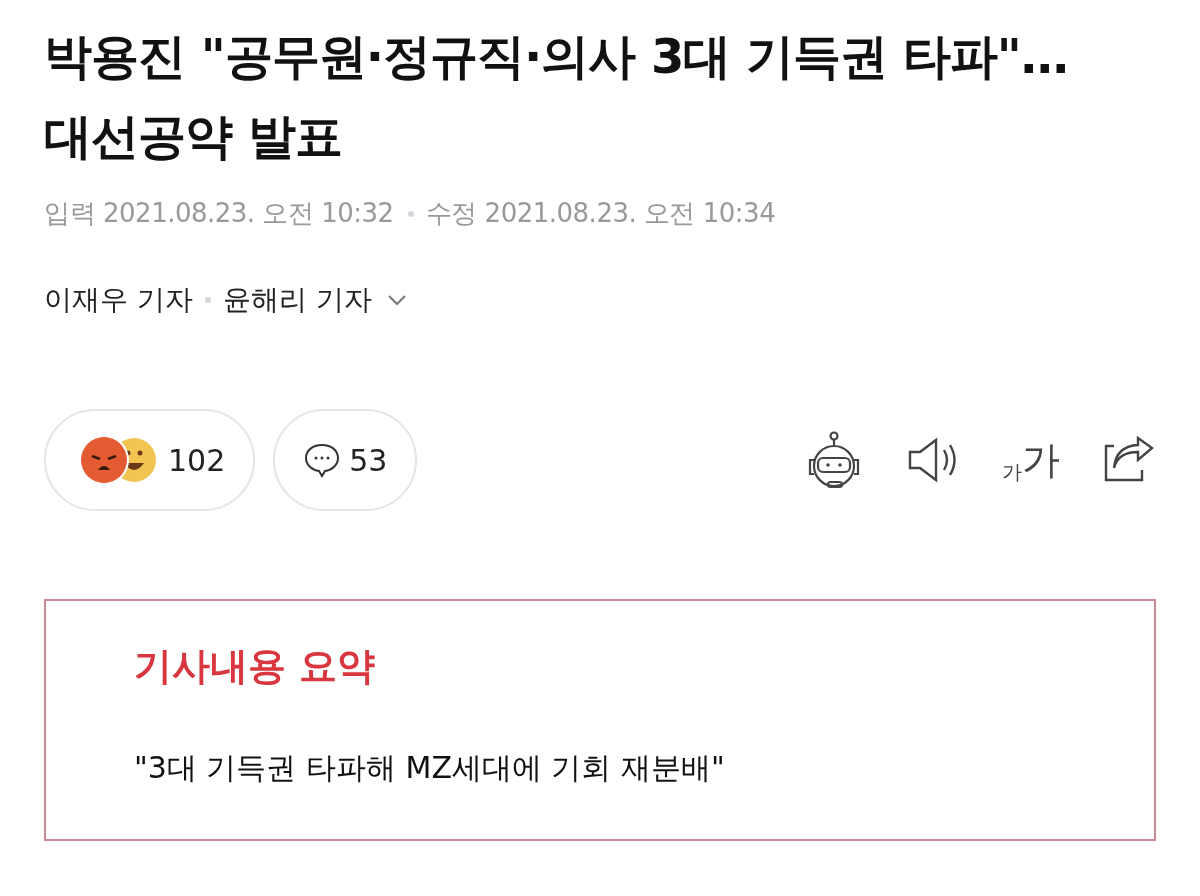 The height and width of the screenshot is (896, 1200). Describe the element at coordinates (255, 666) in the screenshot. I see `summary-title: 기사내용 요약` at that location.